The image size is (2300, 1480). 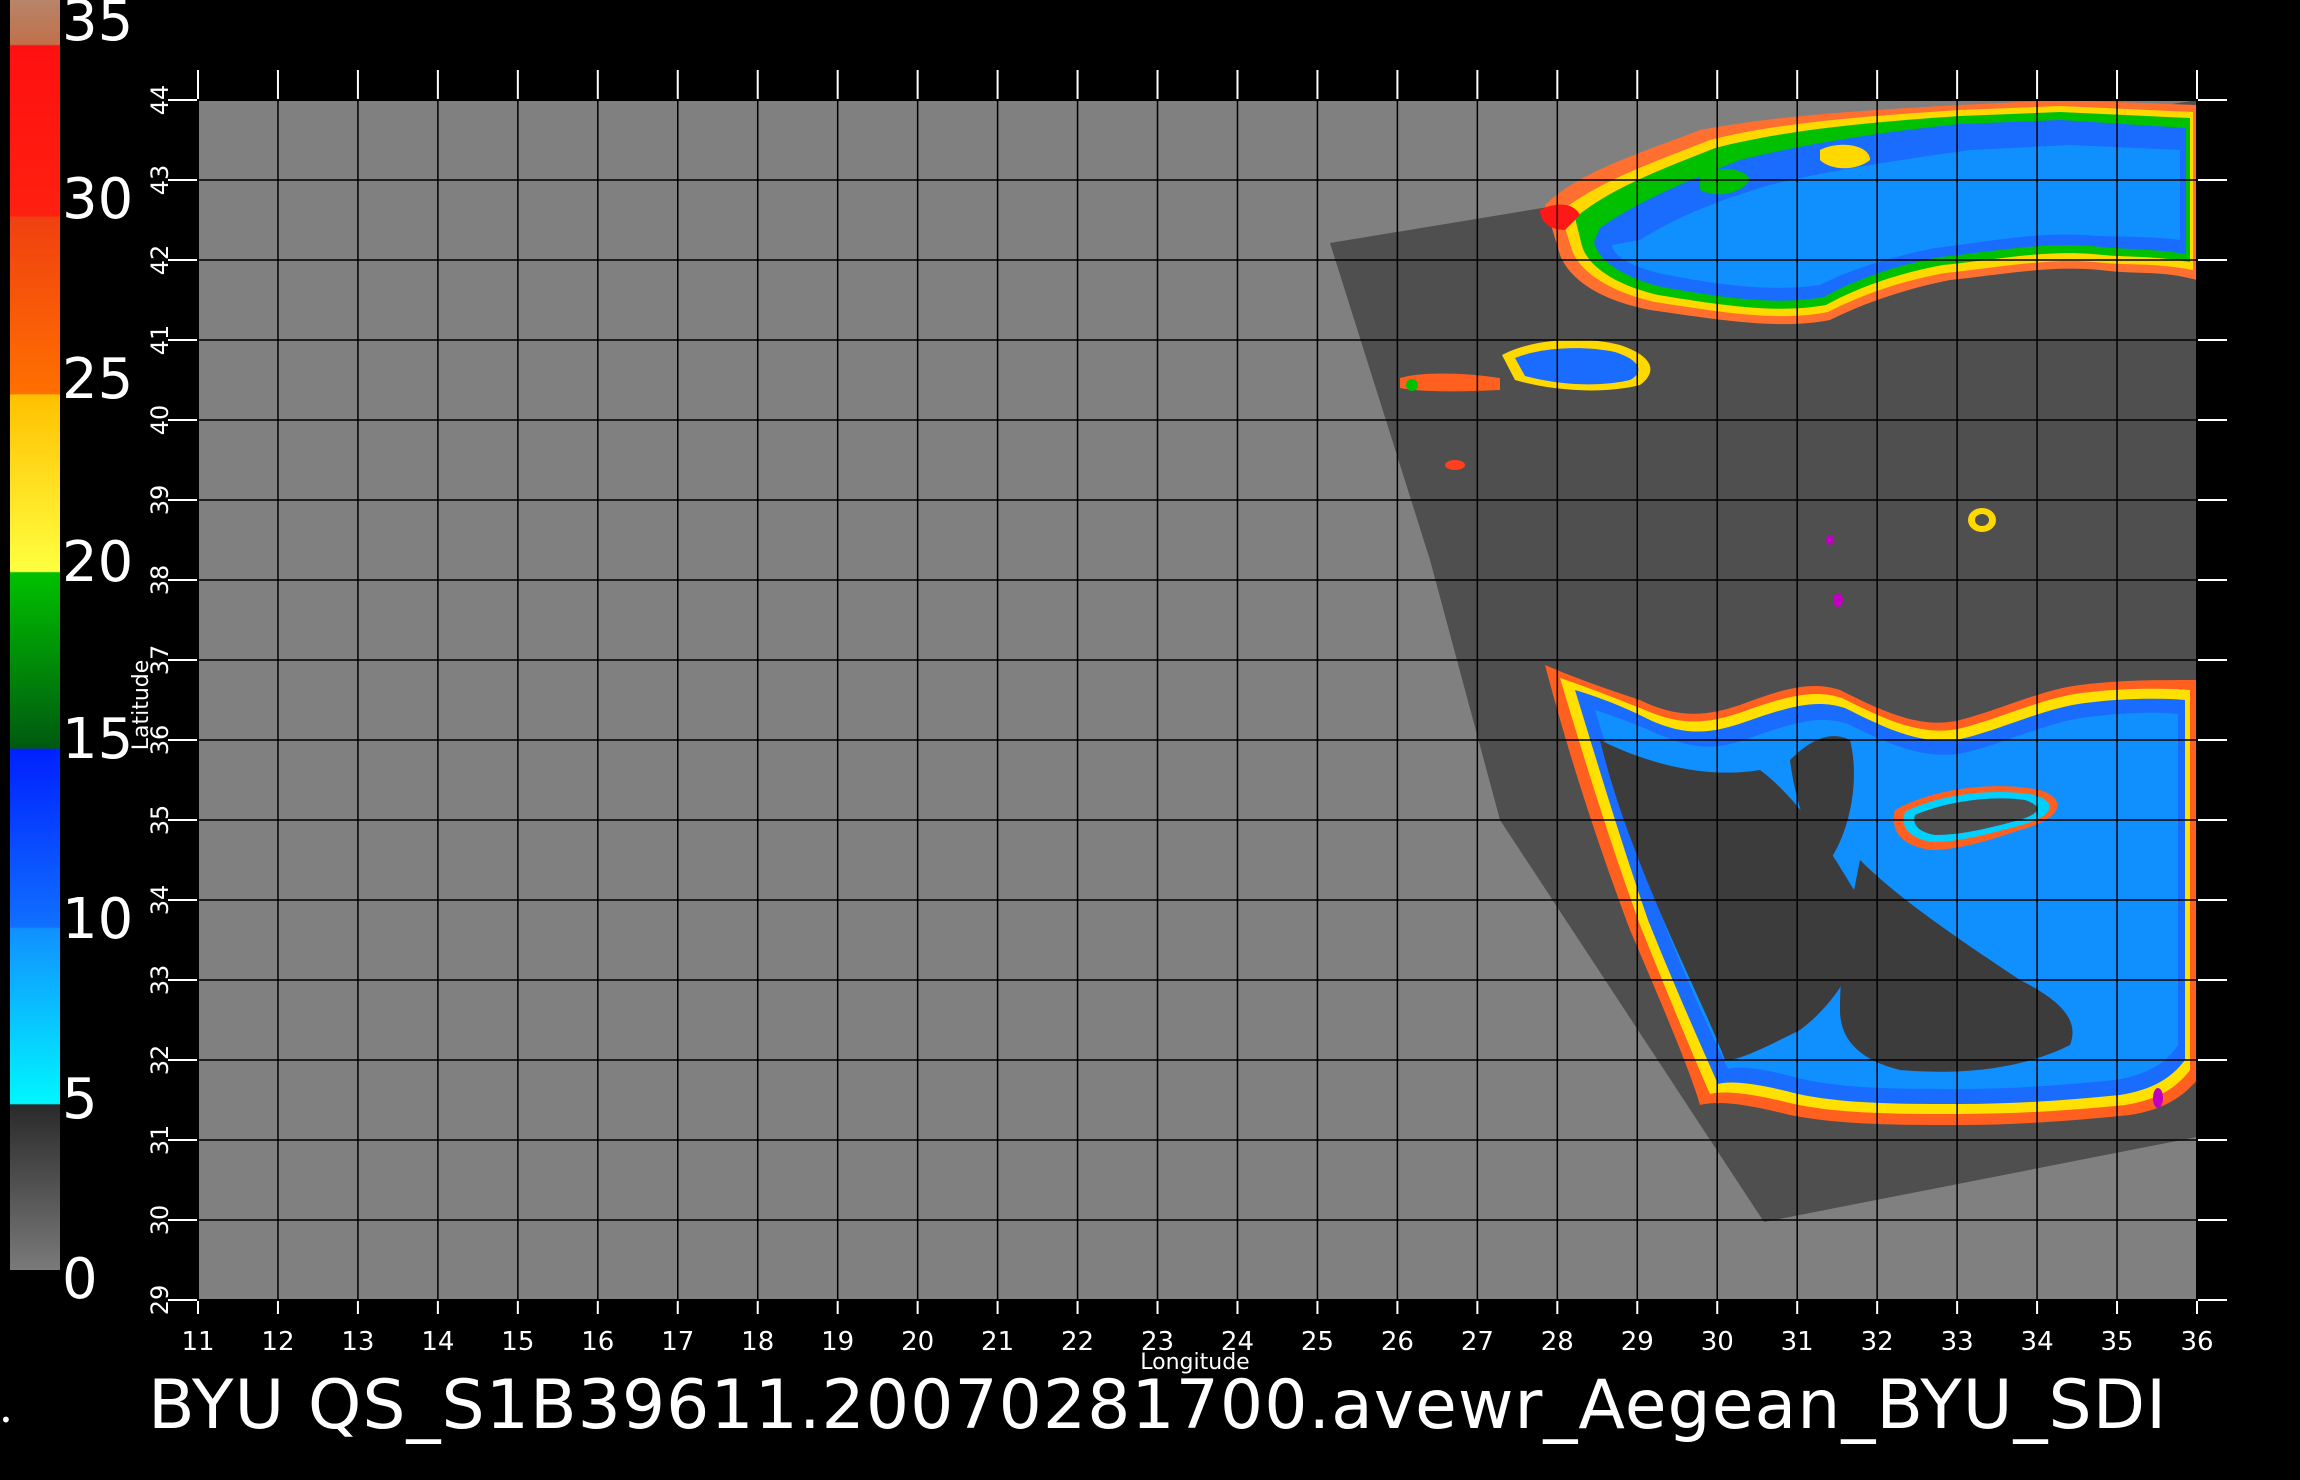 I want to click on latitude-tick-label: 39, so click(x=160, y=500).